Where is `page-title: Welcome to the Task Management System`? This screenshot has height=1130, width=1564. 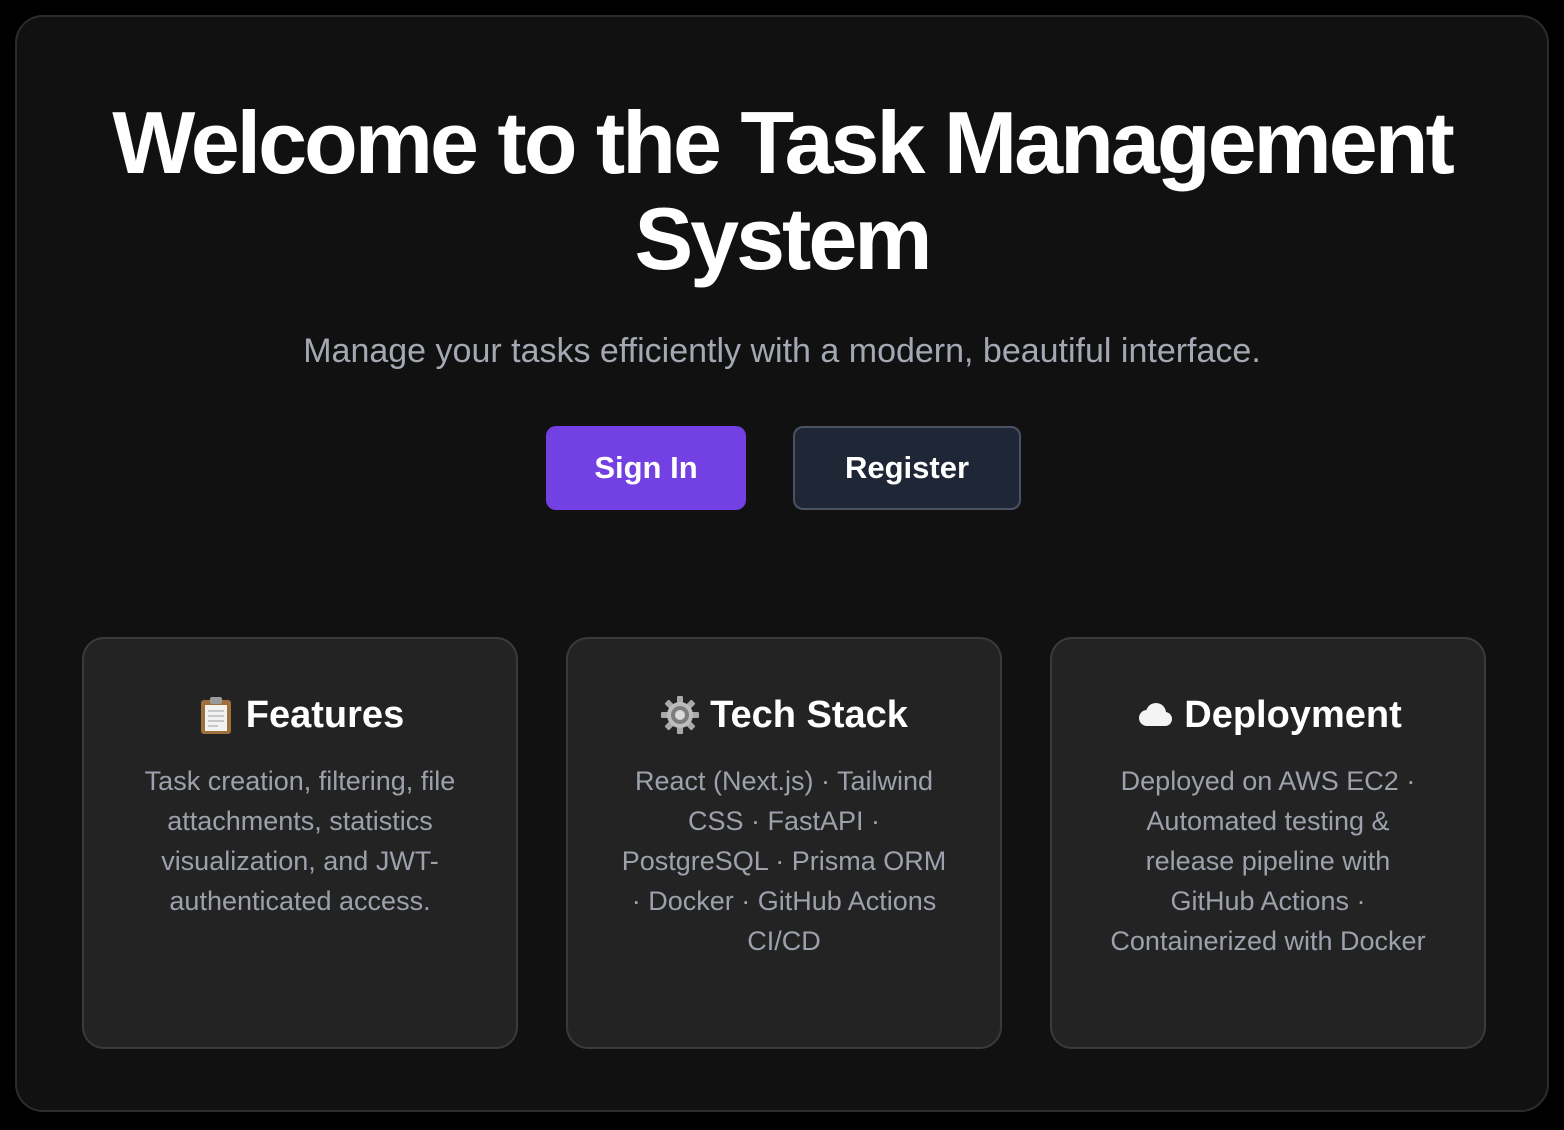 page-title: Welcome to the Task Management System is located at coordinates (783, 190).